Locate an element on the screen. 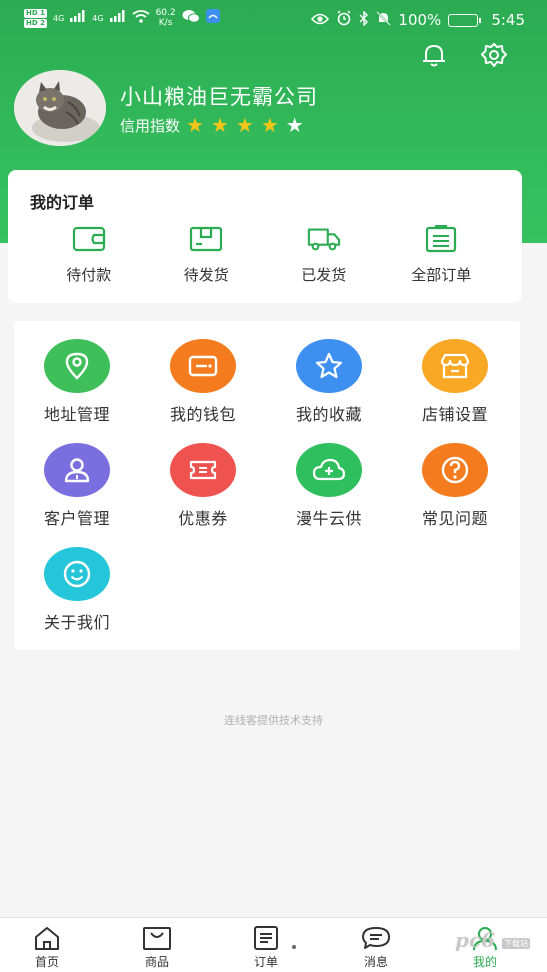 Image resolution: width=547 pixels, height=972 pixels. tab-label: 商品 is located at coordinates (156, 962).